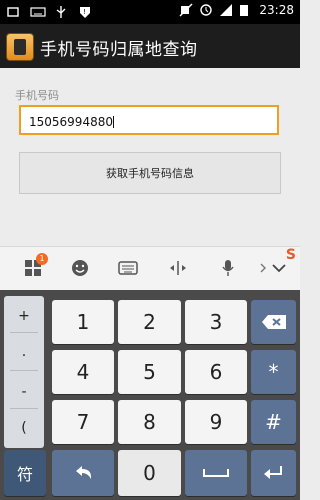 The image size is (320, 500). Describe the element at coordinates (24, 392) in the screenshot. I see `symbol-key-minus: -` at that location.